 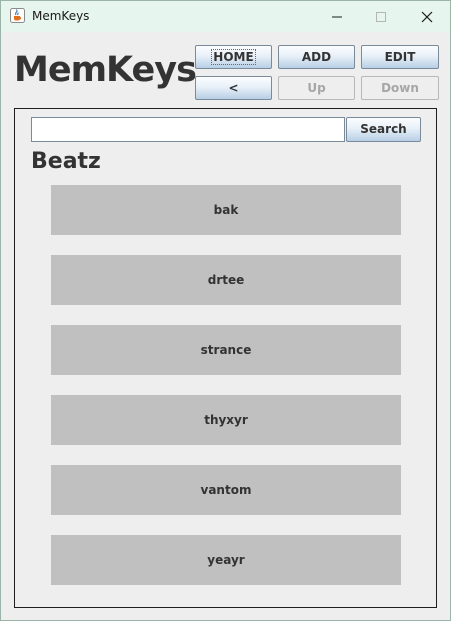 I want to click on maximize-icon, so click(x=381, y=17).